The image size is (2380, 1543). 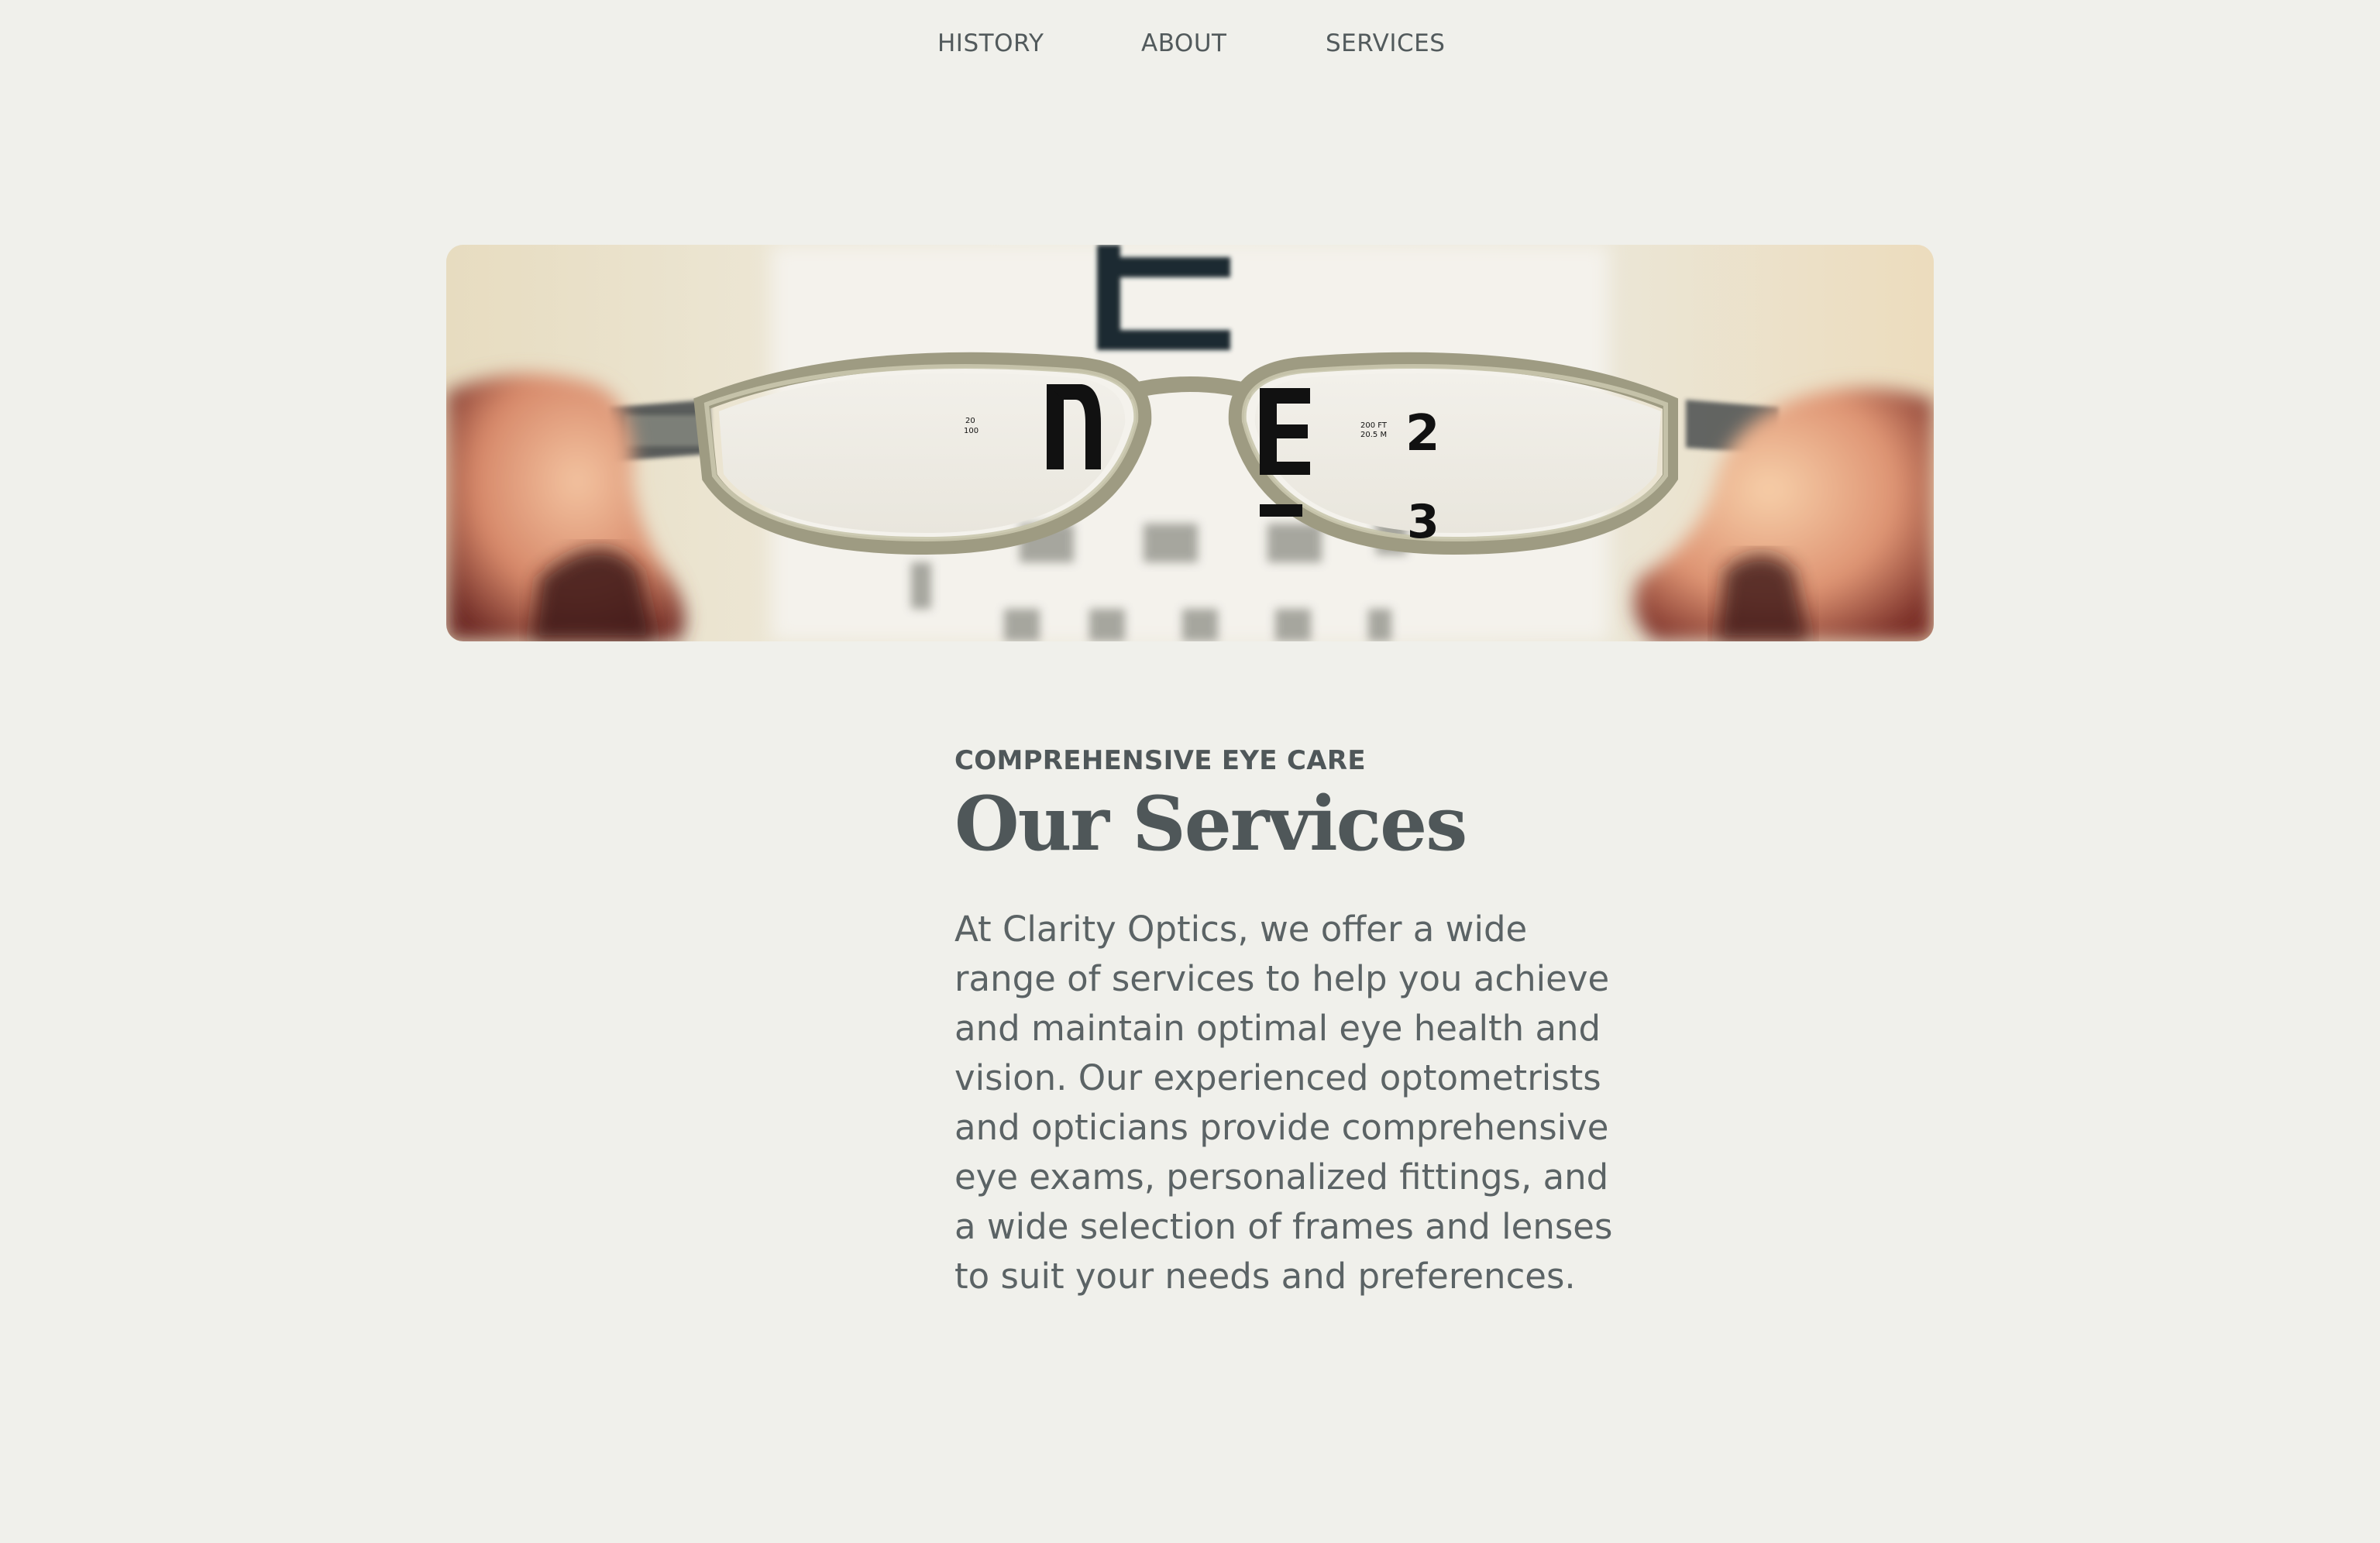 What do you see at coordinates (1211, 824) in the screenshot?
I see `section-title: Our Services` at bounding box center [1211, 824].